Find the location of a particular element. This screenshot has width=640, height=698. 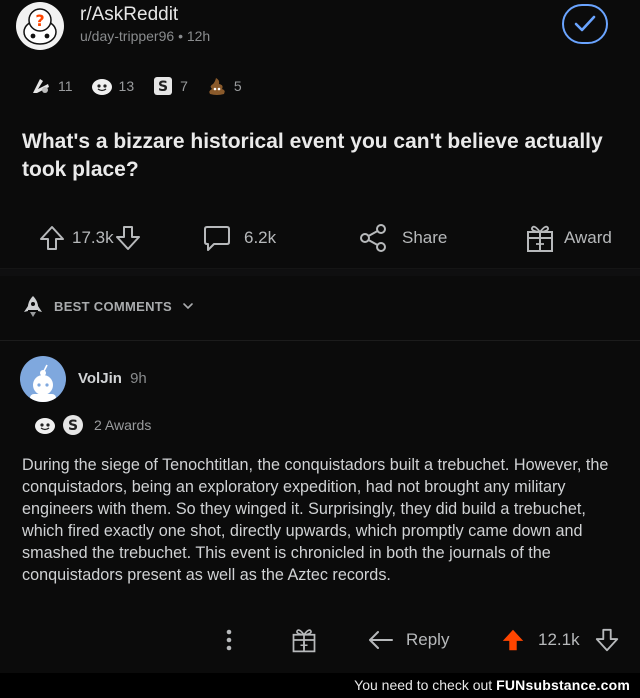

upvote-arrow-icon is located at coordinates (52, 238).